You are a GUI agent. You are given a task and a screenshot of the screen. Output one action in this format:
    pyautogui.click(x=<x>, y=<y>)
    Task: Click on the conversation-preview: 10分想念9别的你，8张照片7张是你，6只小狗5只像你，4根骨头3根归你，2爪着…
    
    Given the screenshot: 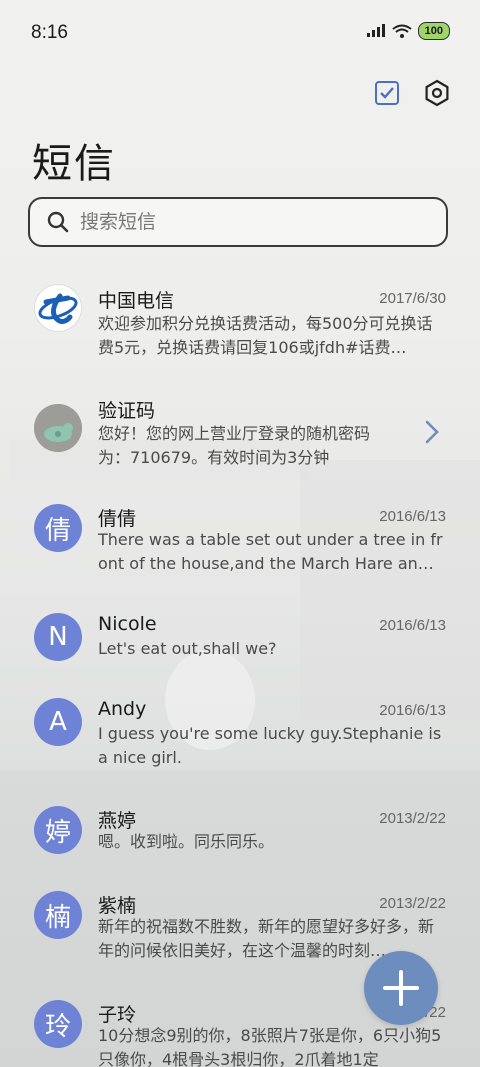 What is the action you would take?
    pyautogui.click(x=270, y=1046)
    